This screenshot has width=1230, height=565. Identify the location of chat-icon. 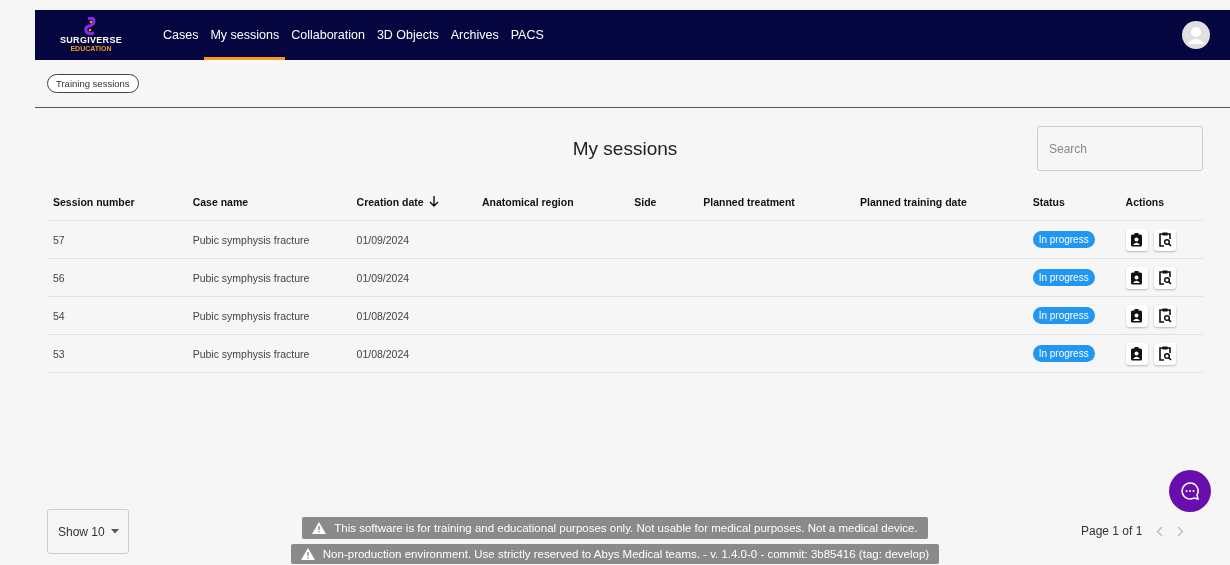
(1190, 491).